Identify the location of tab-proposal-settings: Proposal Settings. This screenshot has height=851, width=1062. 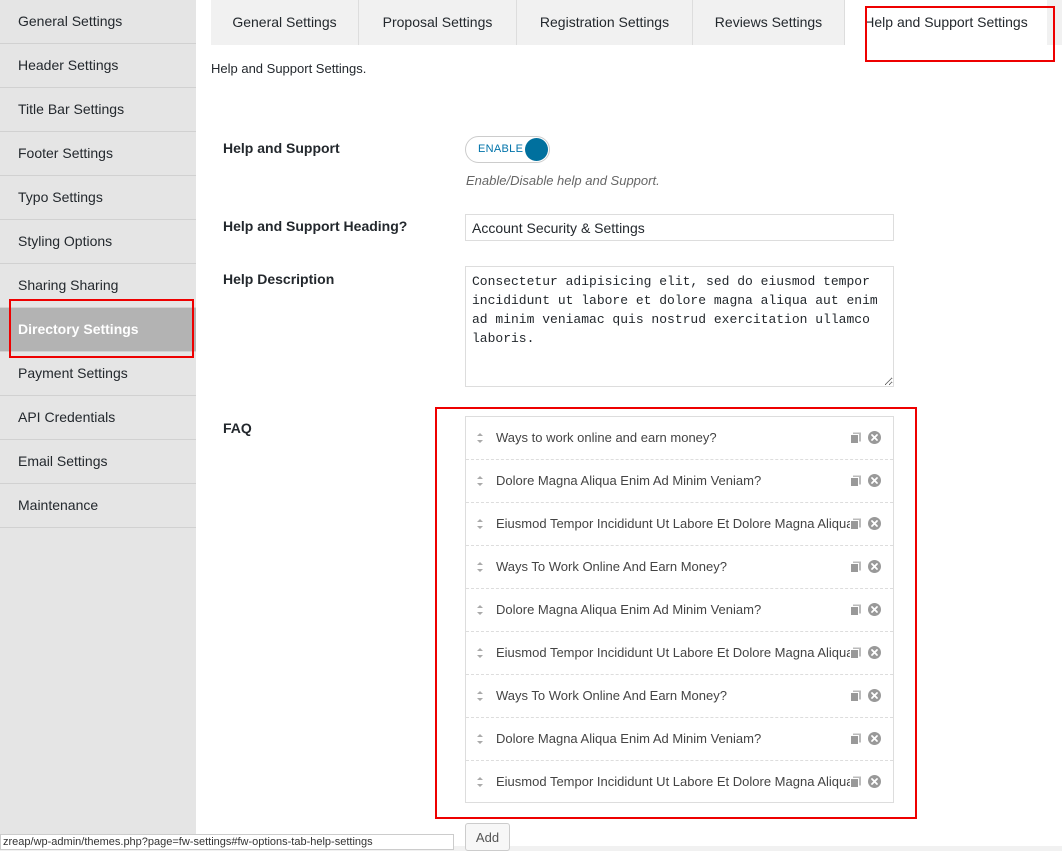
(438, 22).